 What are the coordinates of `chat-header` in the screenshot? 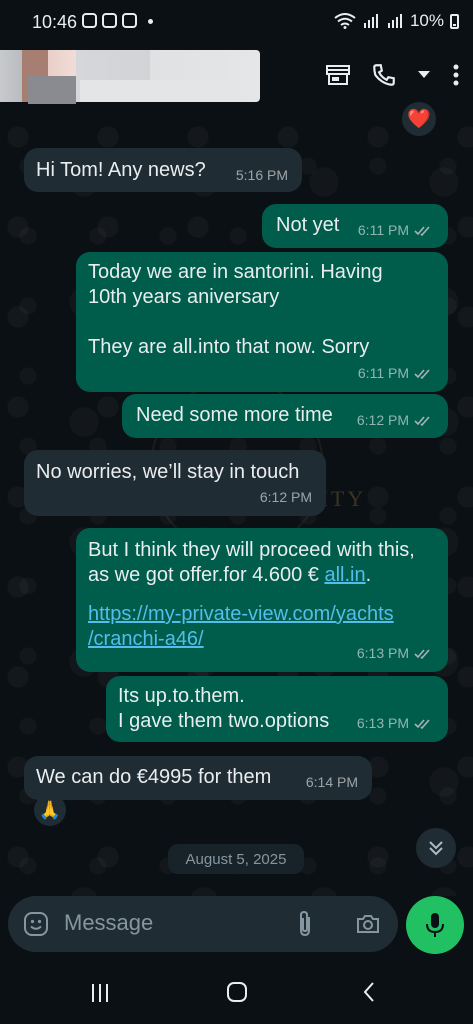 It's located at (236, 77).